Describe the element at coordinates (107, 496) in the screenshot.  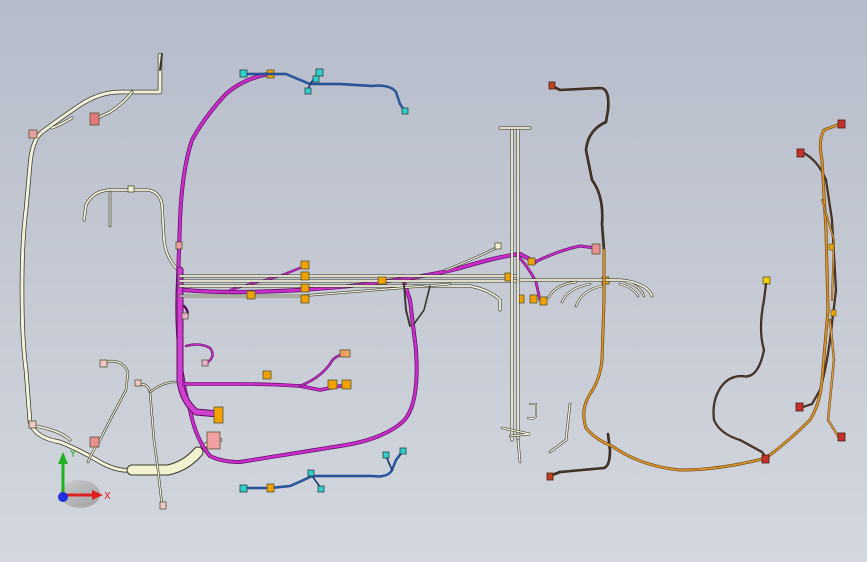
I see `triad-x-label: X` at that location.